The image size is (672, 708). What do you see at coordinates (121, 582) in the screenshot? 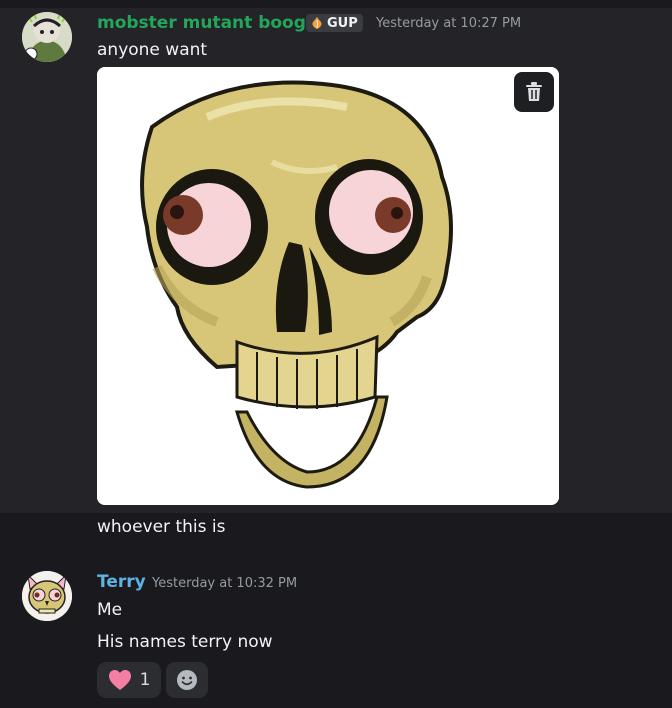
I see `author-name: Terry` at bounding box center [121, 582].